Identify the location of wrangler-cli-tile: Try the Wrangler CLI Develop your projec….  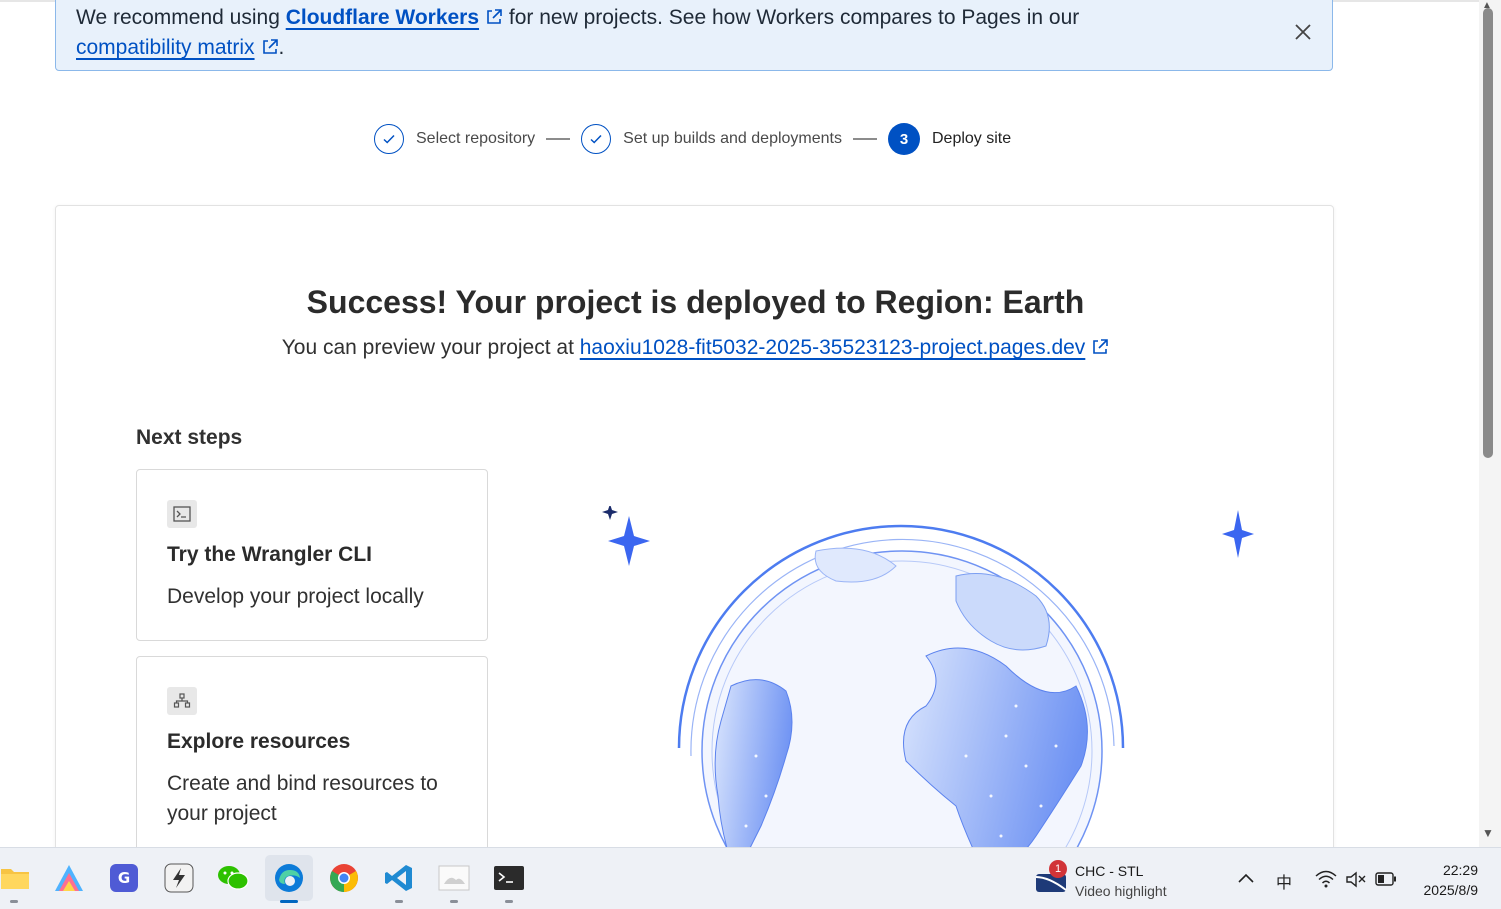
(312, 555).